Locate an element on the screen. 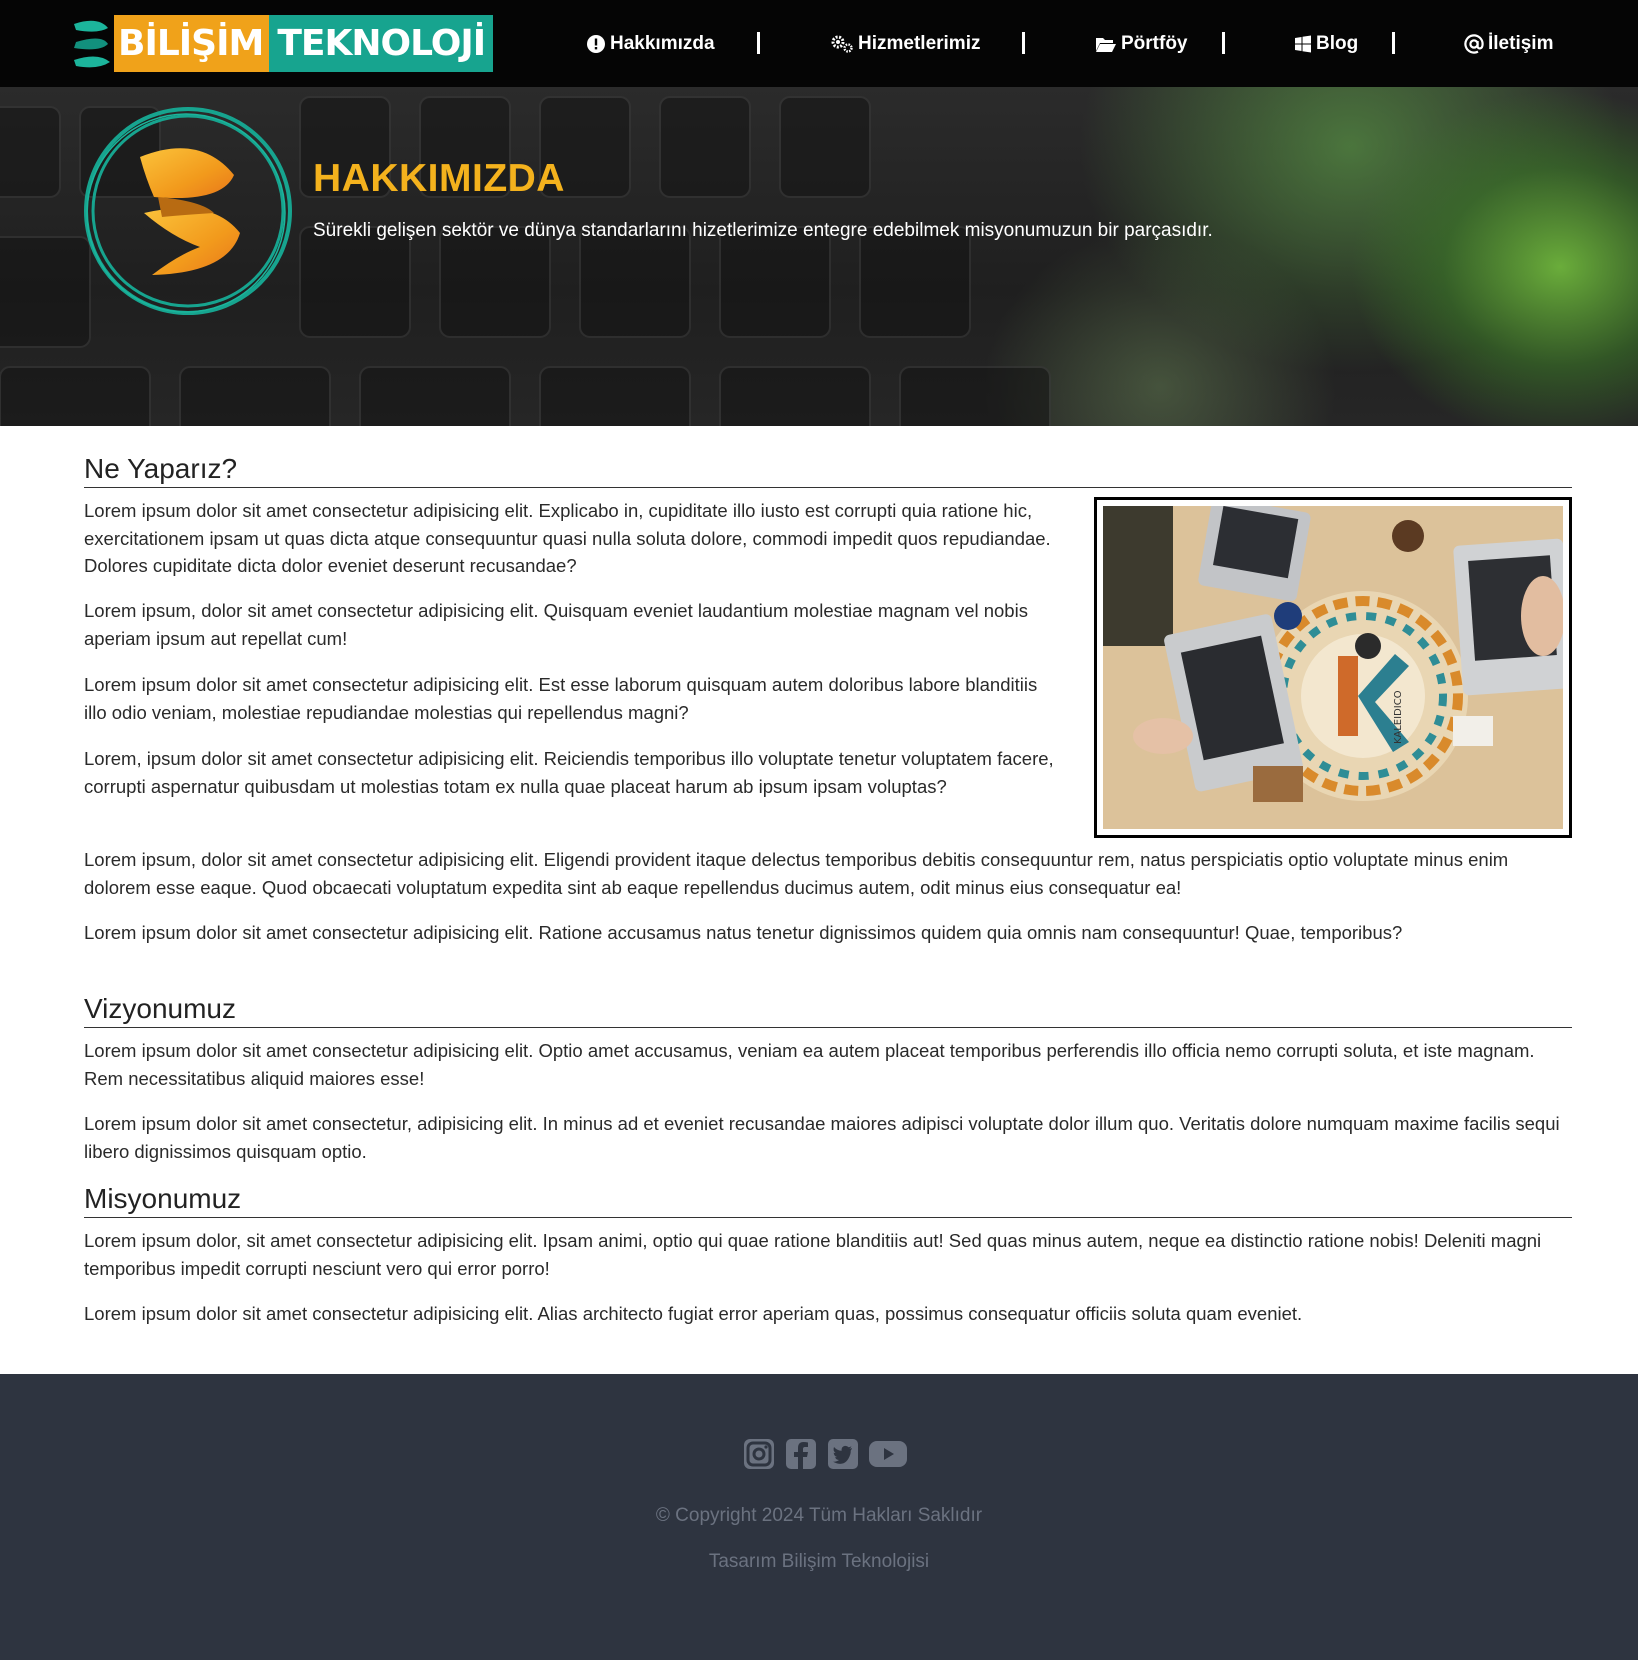 This screenshot has height=1660, width=1638. section-heading-misyonumuz: Misyonumuz is located at coordinates (828, 1200).